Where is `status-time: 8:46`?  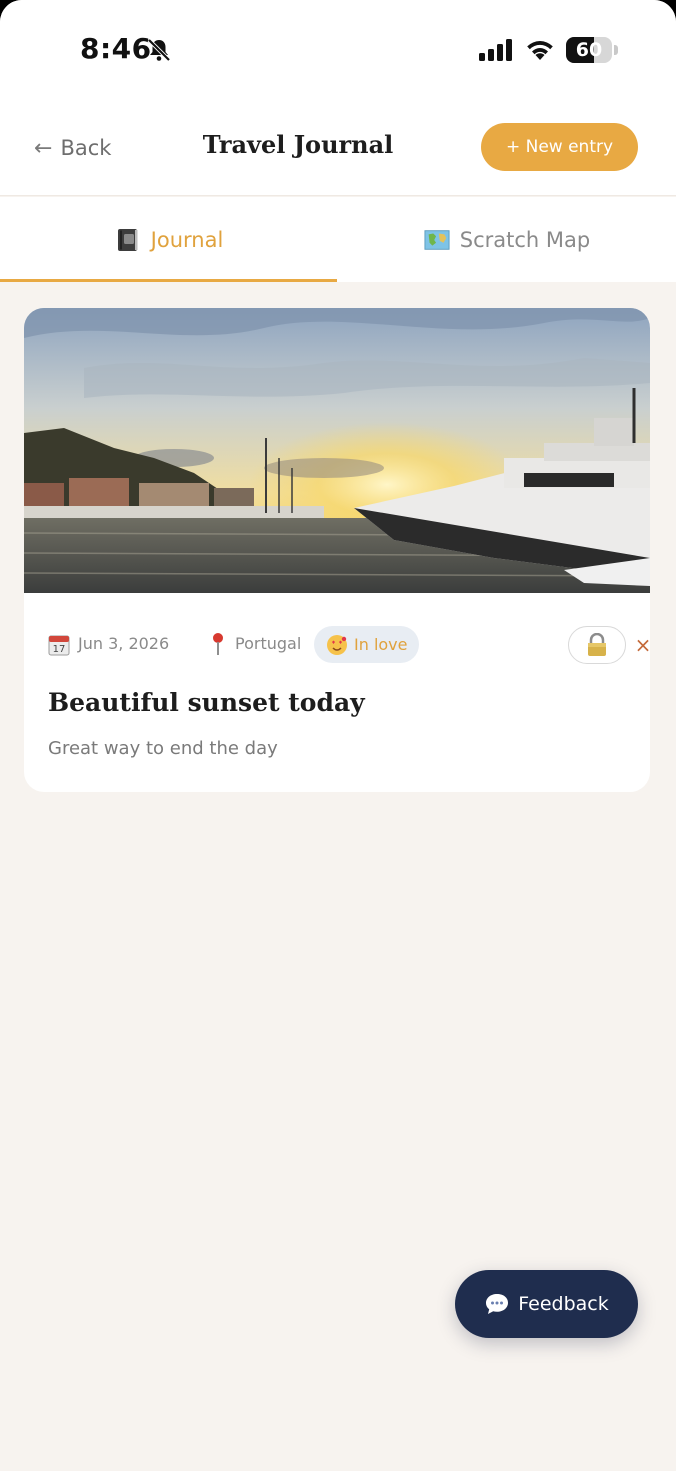 status-time: 8:46 is located at coordinates (116, 48).